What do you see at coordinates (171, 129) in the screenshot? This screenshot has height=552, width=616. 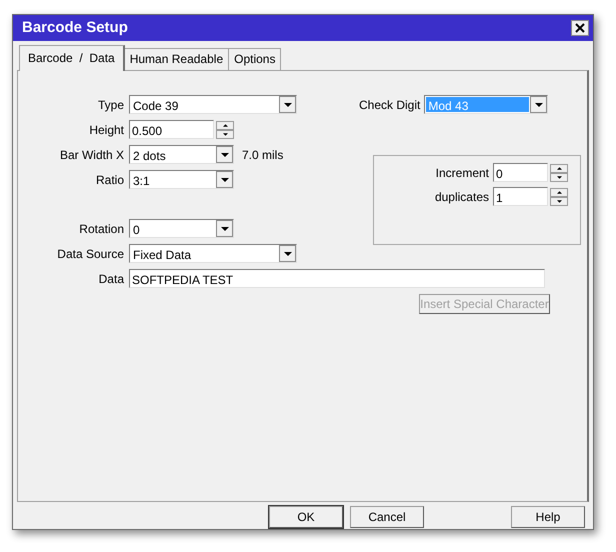 I see `input-field: 0.500` at bounding box center [171, 129].